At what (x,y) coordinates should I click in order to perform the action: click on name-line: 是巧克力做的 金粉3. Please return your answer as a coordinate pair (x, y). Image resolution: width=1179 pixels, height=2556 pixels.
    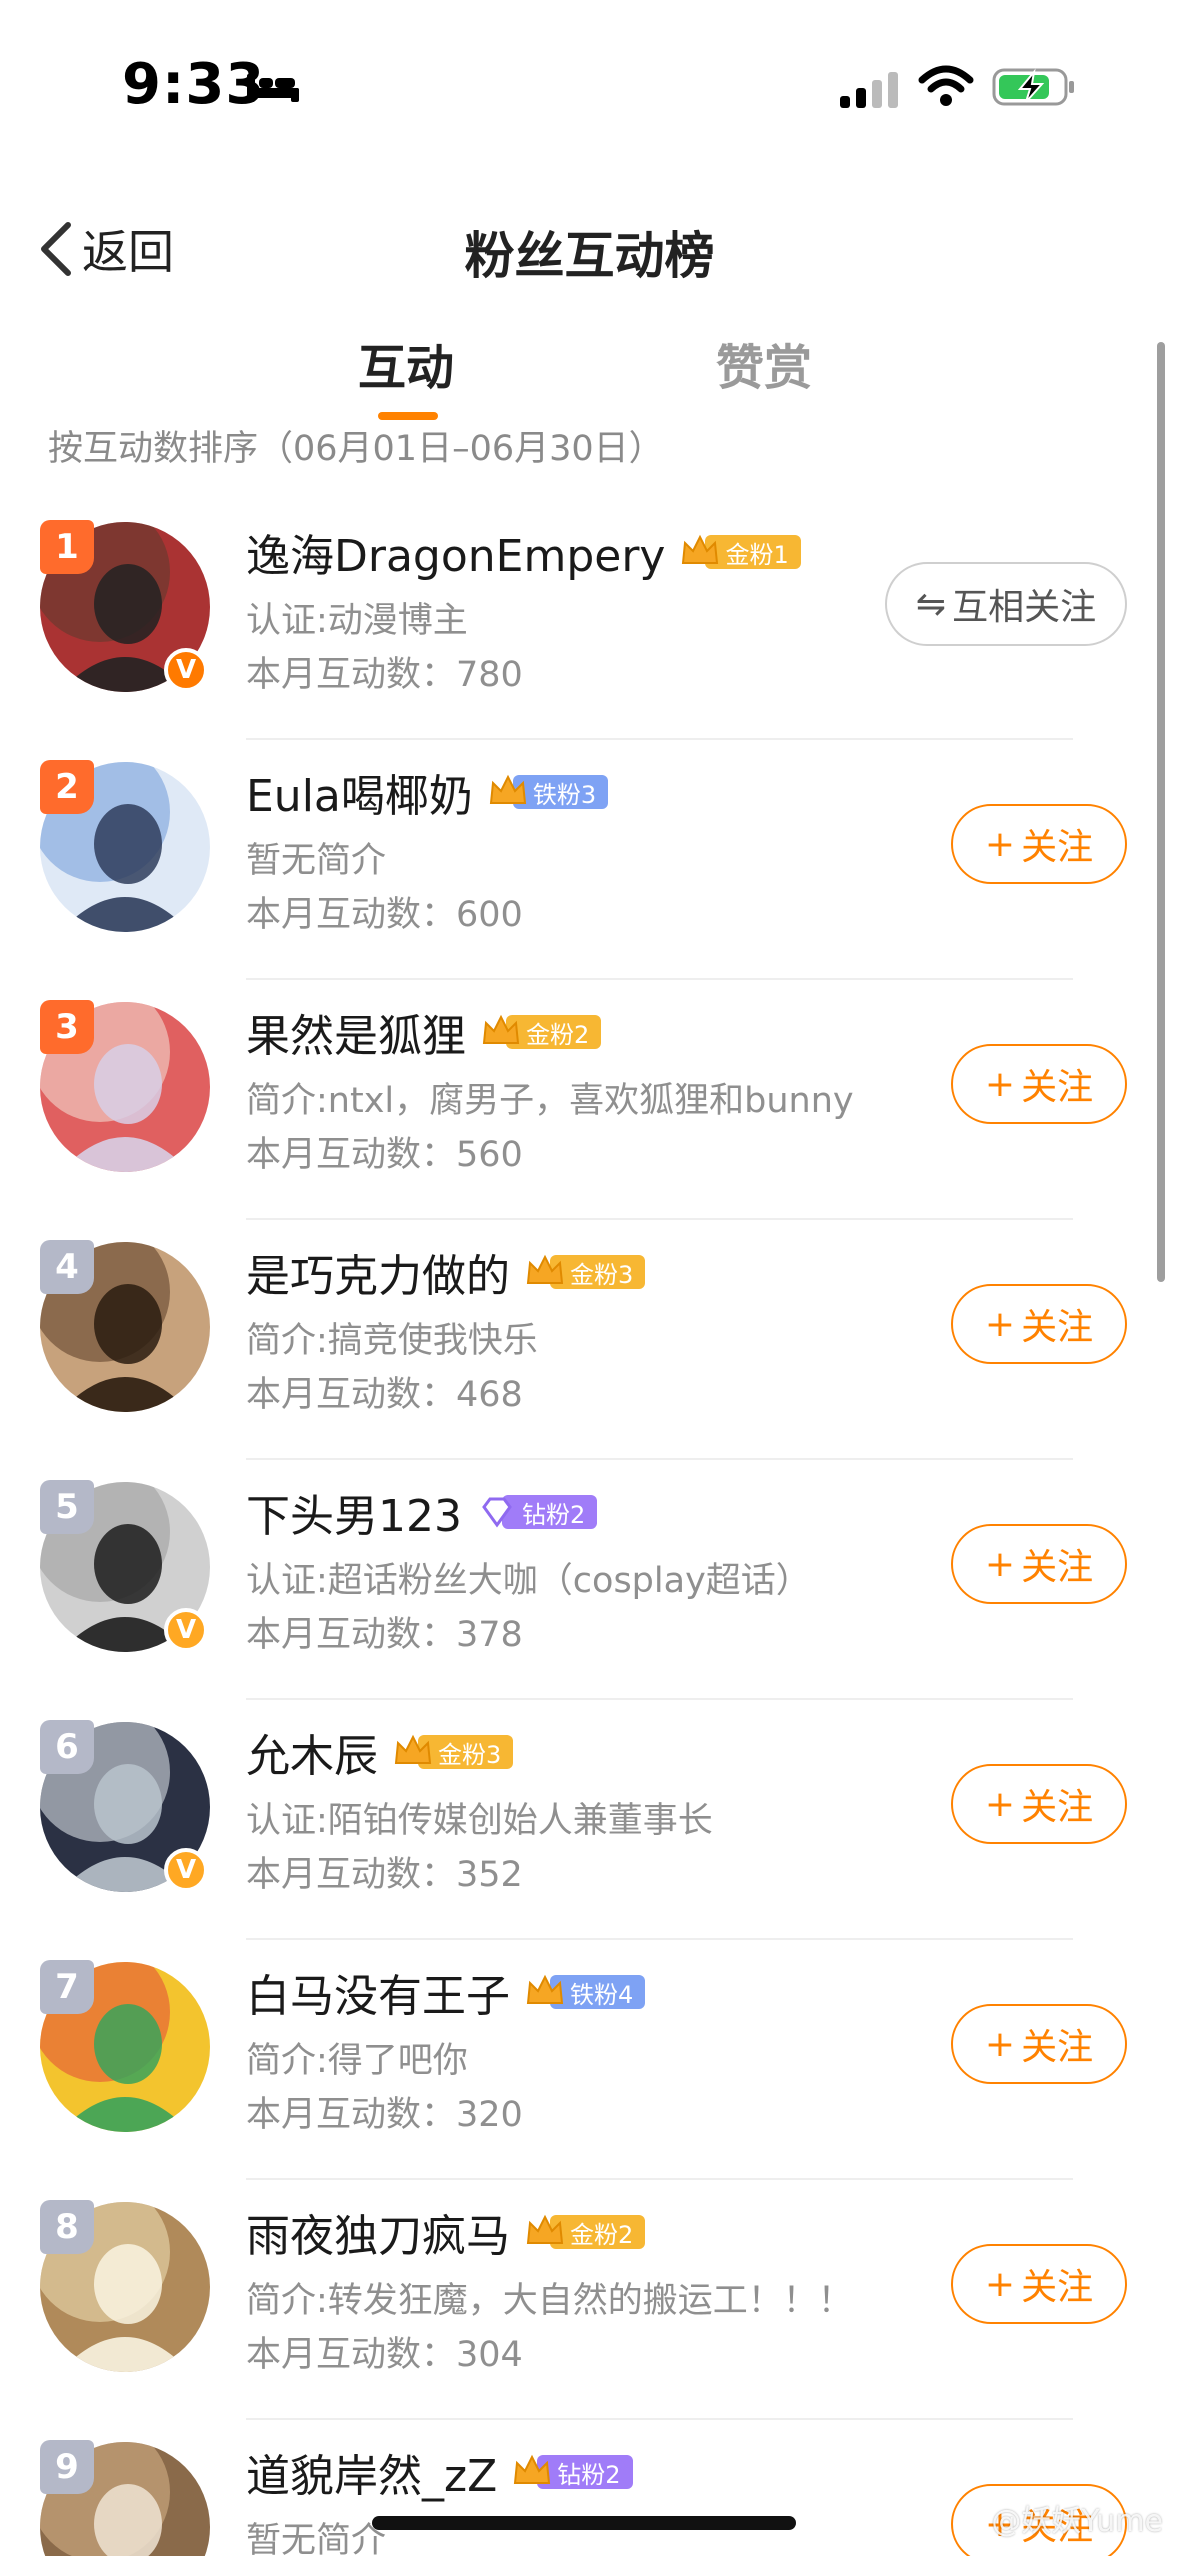
    Looking at the image, I should click on (446, 1272).